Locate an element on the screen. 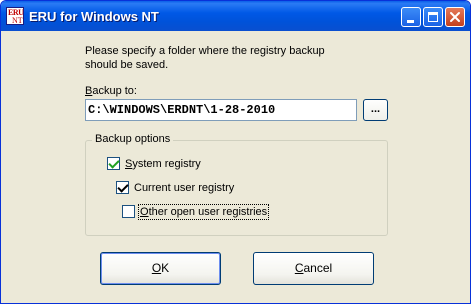 The width and height of the screenshot is (471, 304). option-current-user-registry: Current user registry is located at coordinates (175, 187).